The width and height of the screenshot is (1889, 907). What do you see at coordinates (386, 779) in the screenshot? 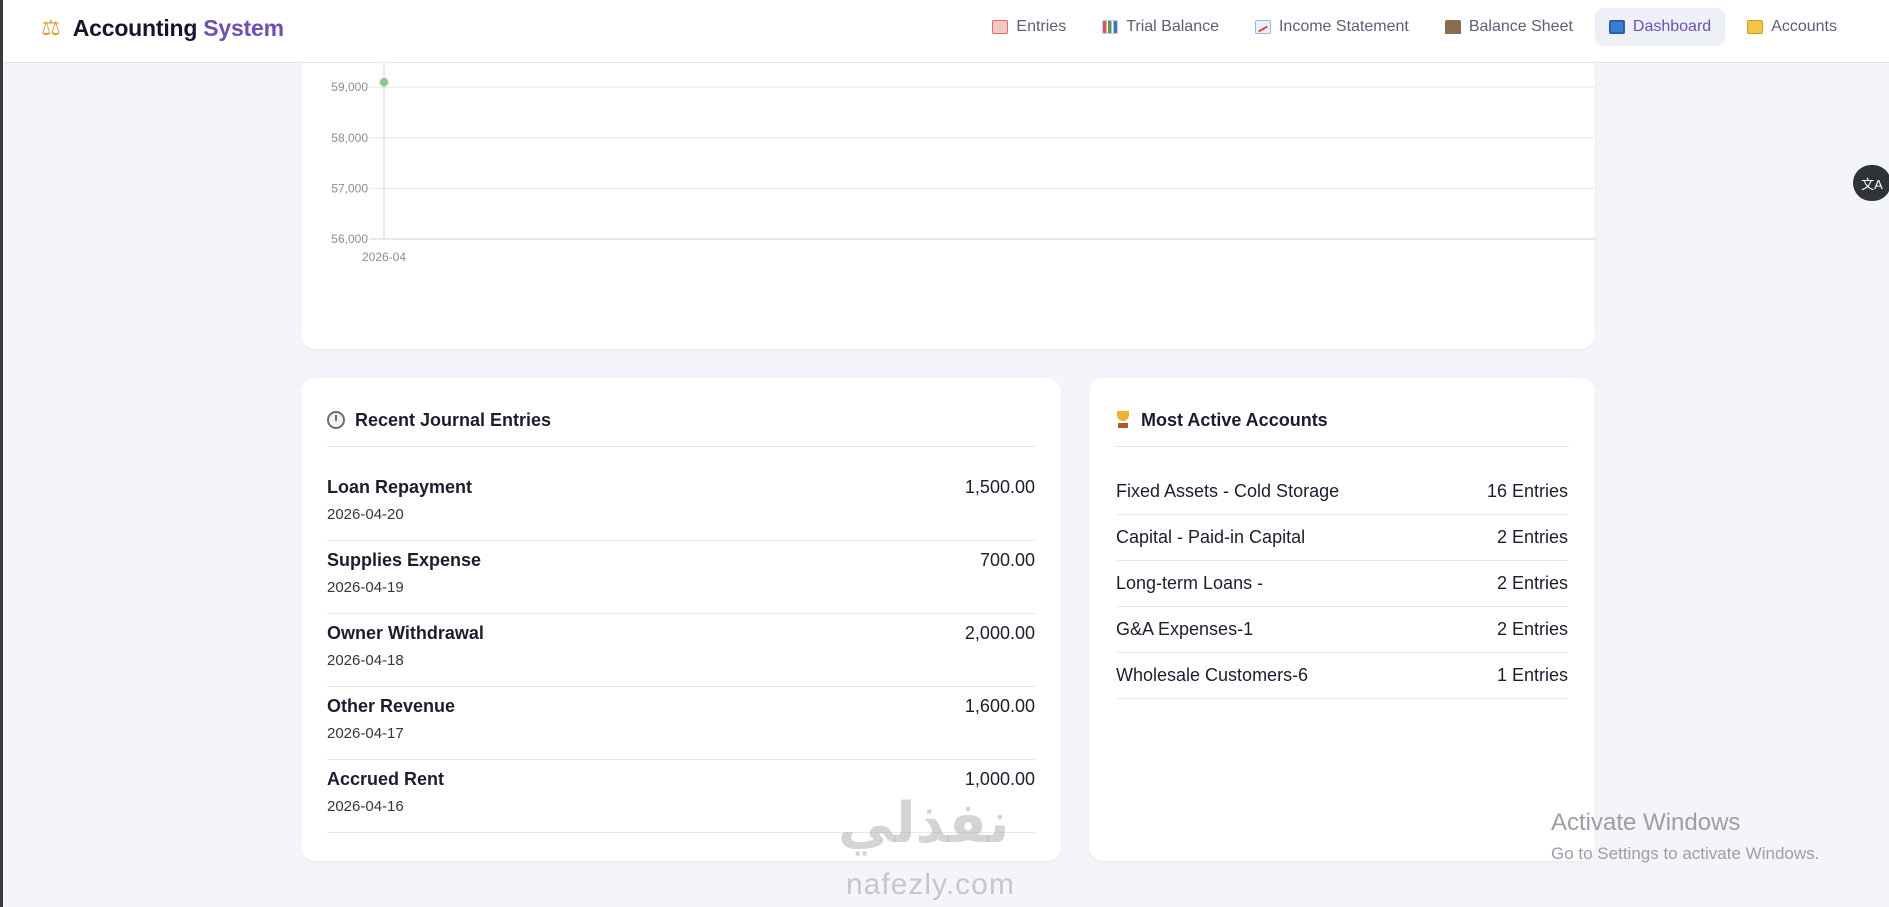
I see `entry-name: Accrued Rent` at bounding box center [386, 779].